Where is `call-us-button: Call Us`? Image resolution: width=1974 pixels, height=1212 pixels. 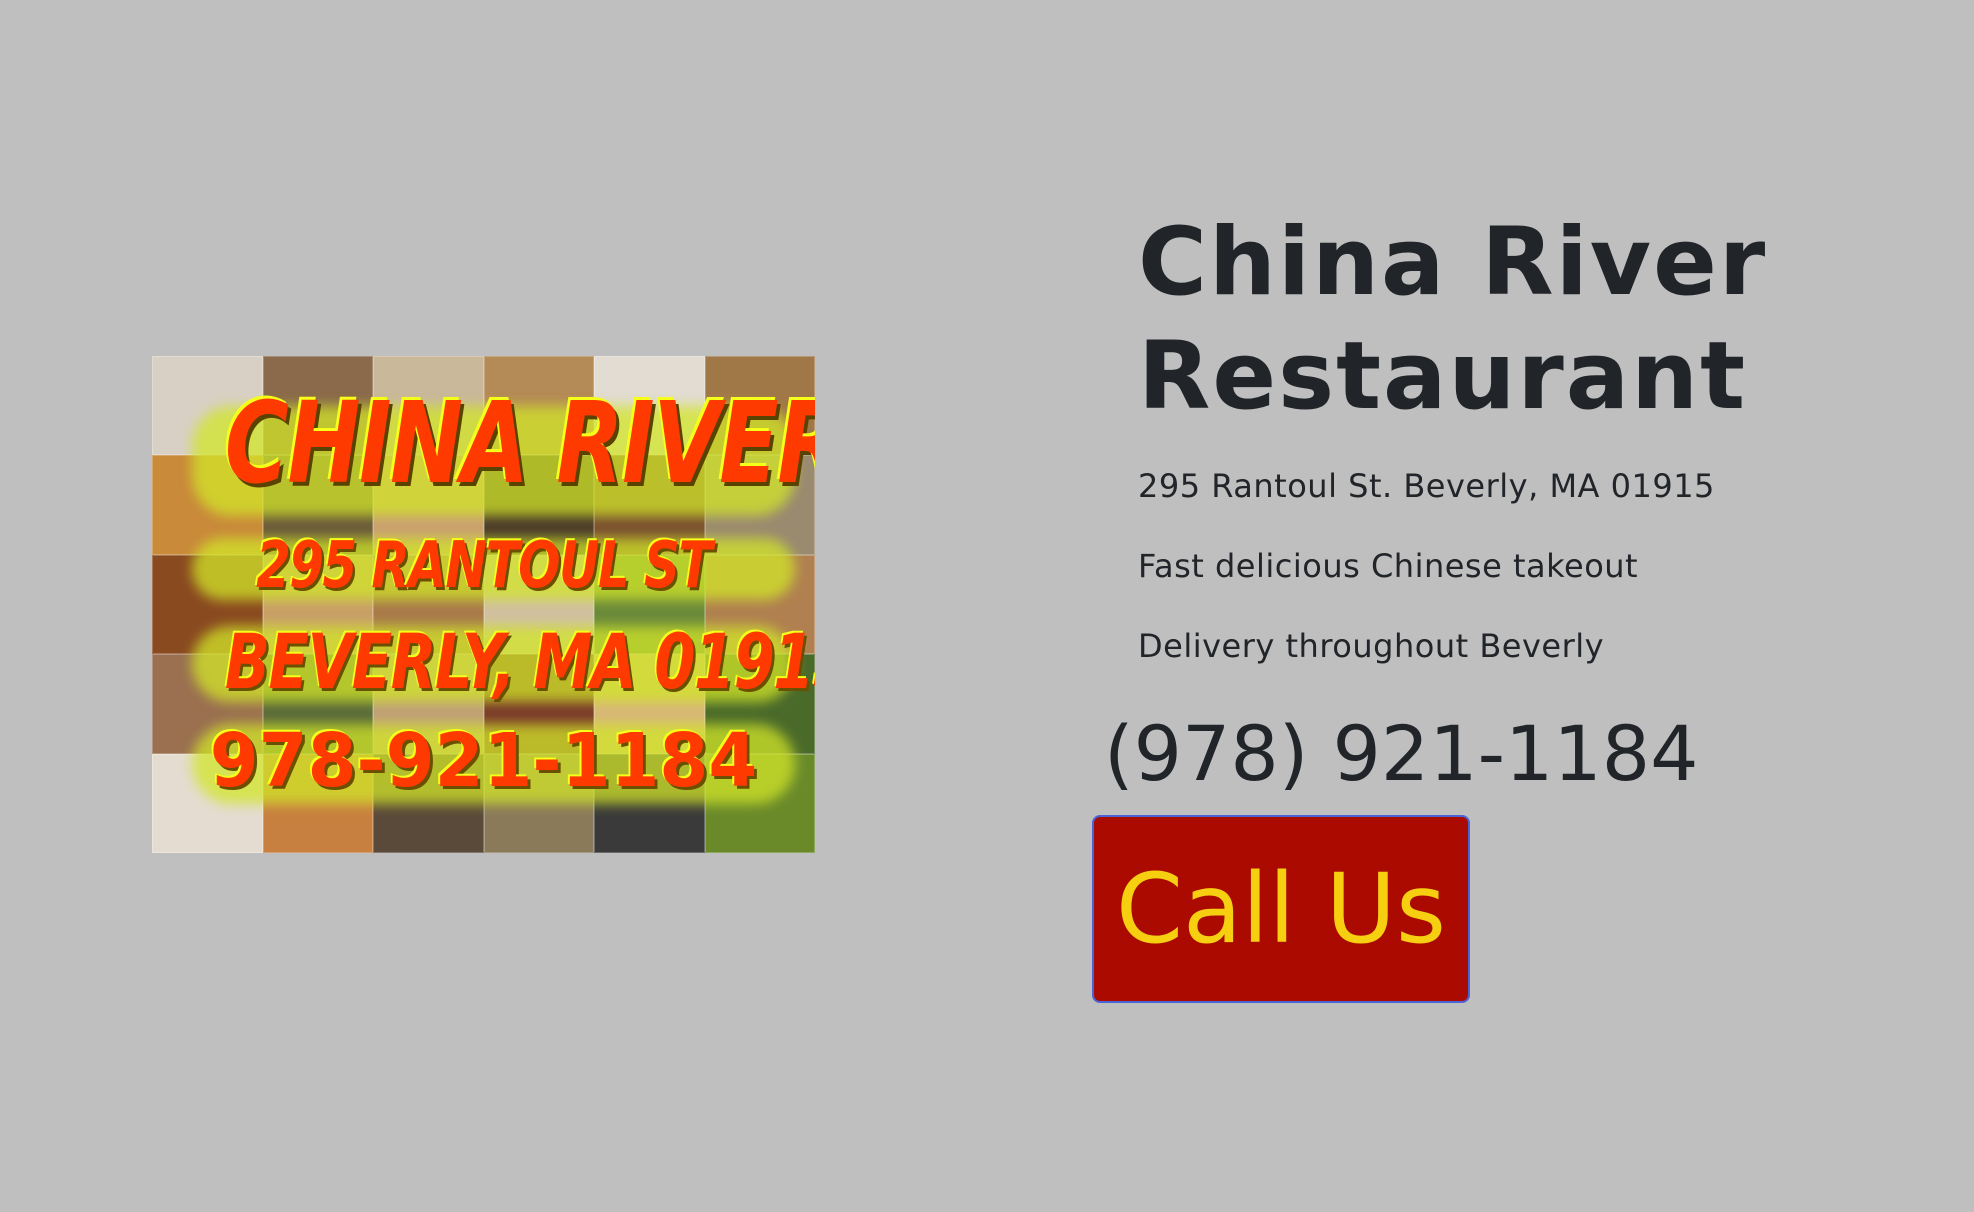
call-us-button: Call Us is located at coordinates (1281, 909).